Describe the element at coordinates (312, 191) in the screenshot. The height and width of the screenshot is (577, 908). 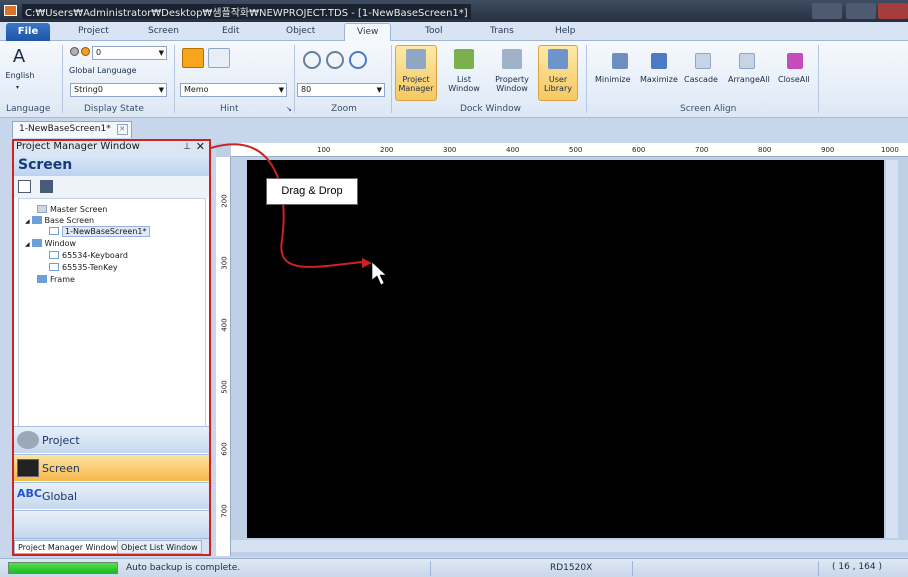
I see `drag-drop-callout: Drag & Drop` at that location.